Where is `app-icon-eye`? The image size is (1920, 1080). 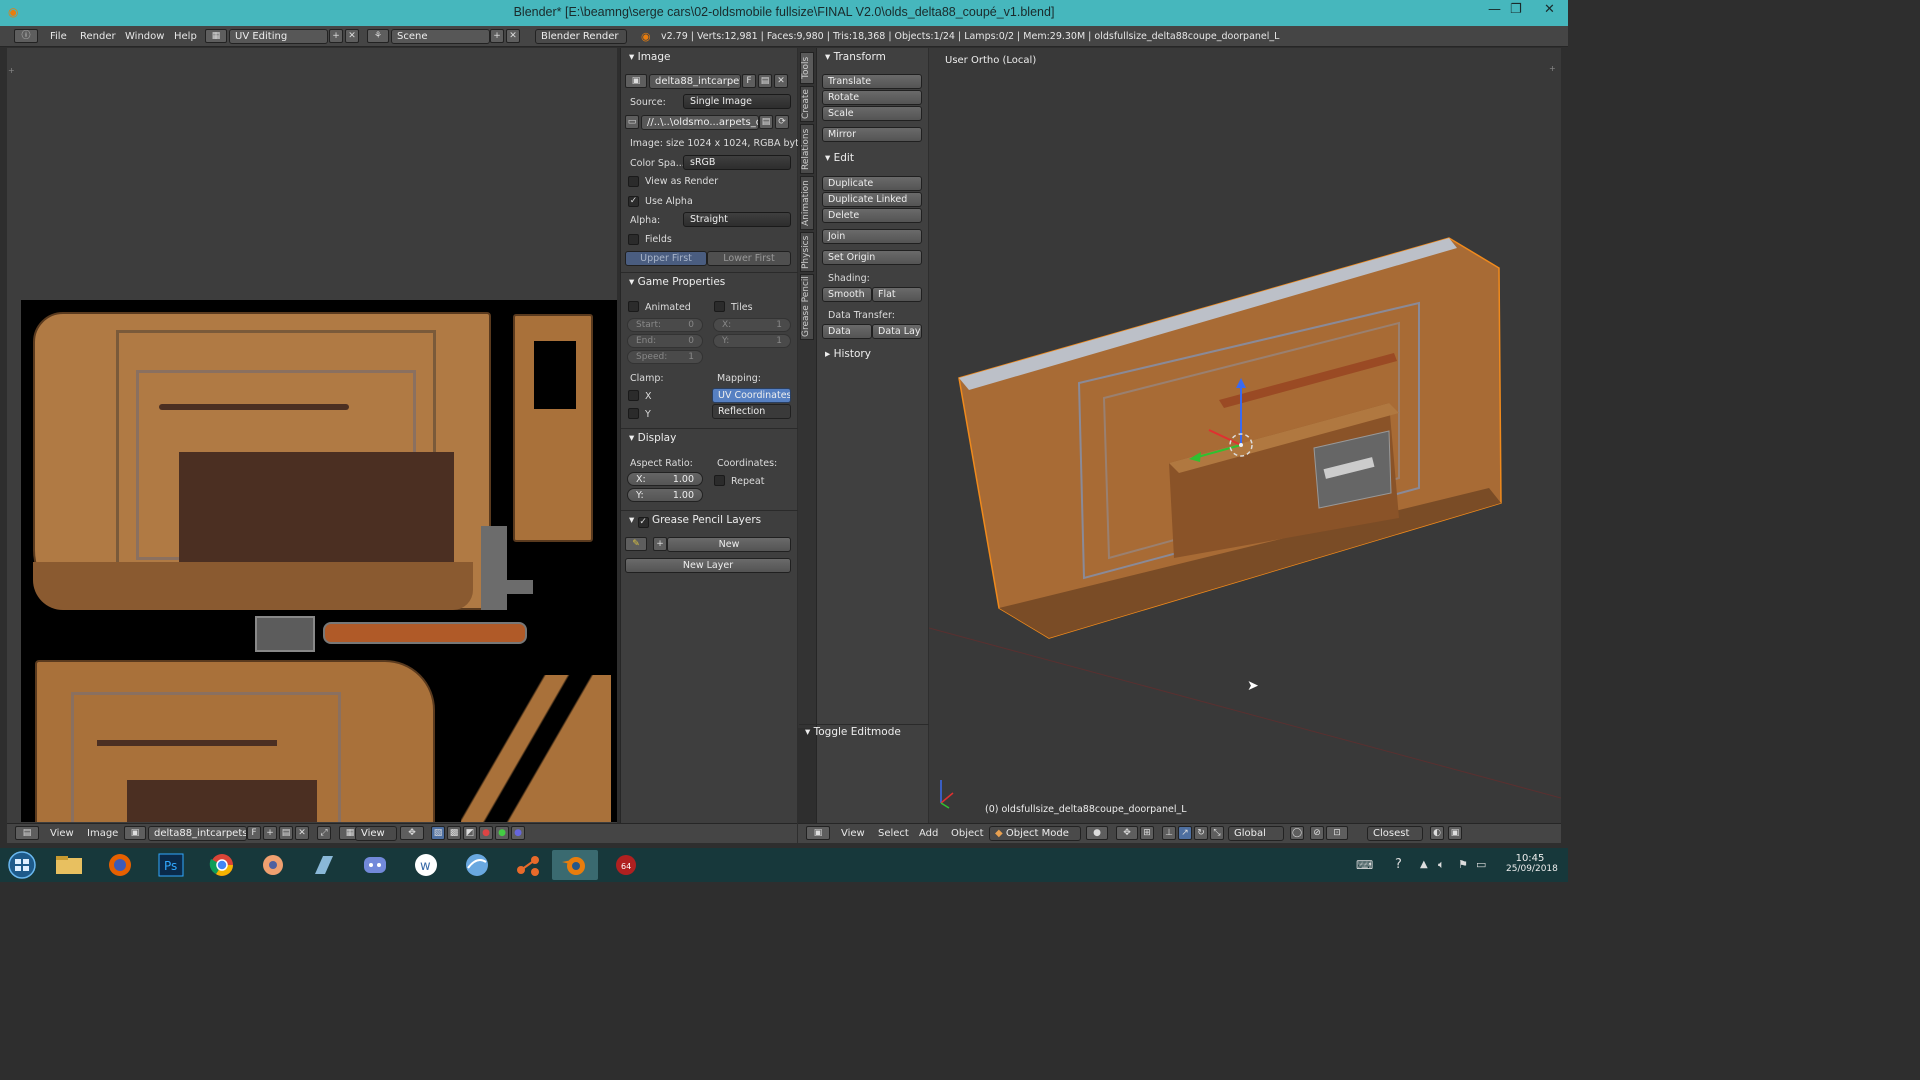 app-icon-eye is located at coordinates (273, 865).